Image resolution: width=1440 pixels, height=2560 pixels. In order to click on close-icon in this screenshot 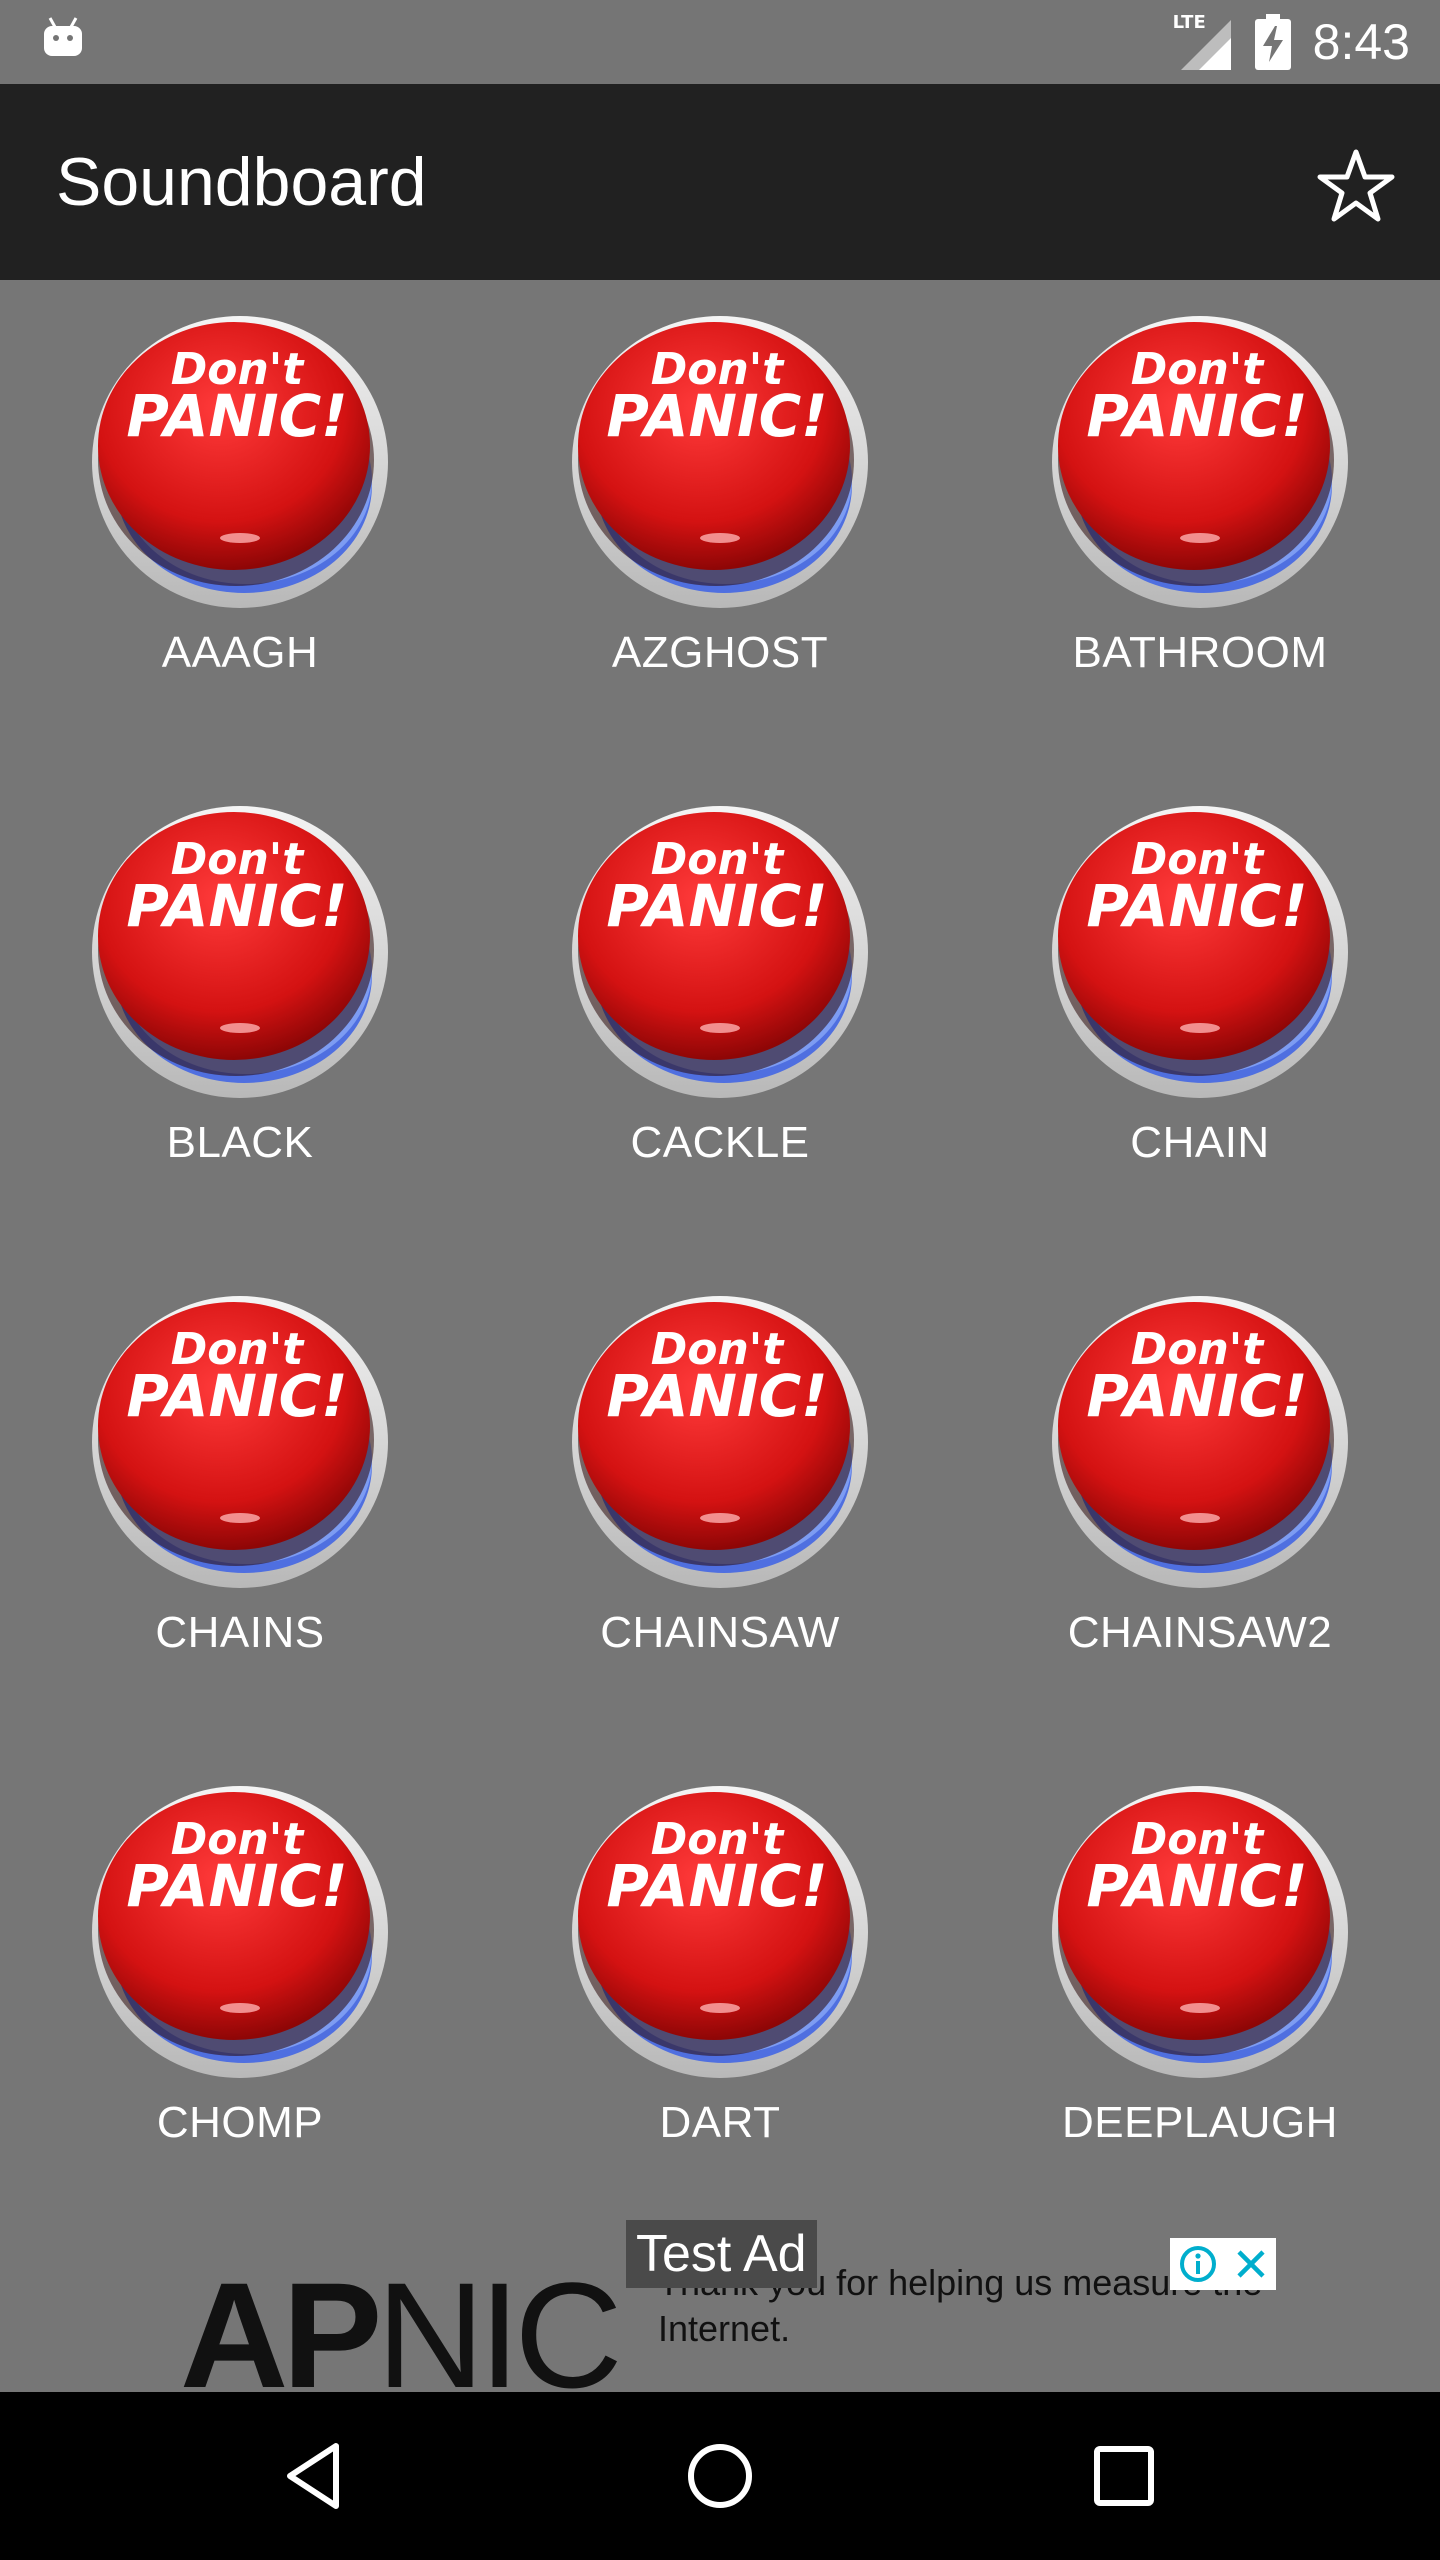, I will do `click(1251, 2264)`.